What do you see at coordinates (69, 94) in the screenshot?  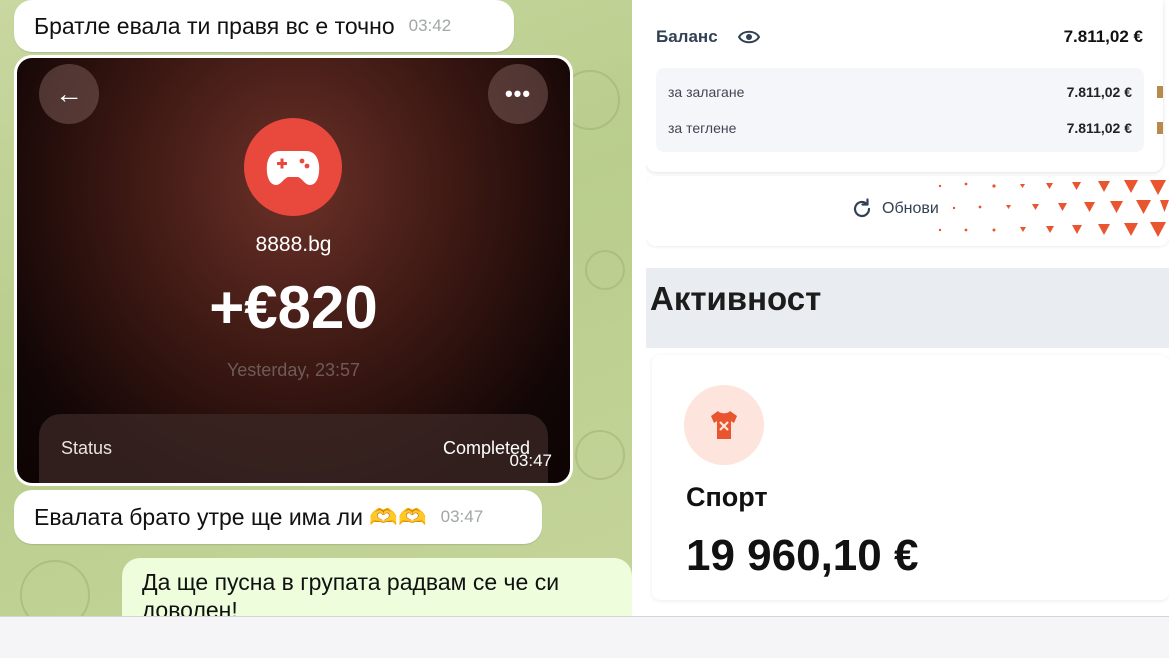 I see `arrow-left-icon: ←` at bounding box center [69, 94].